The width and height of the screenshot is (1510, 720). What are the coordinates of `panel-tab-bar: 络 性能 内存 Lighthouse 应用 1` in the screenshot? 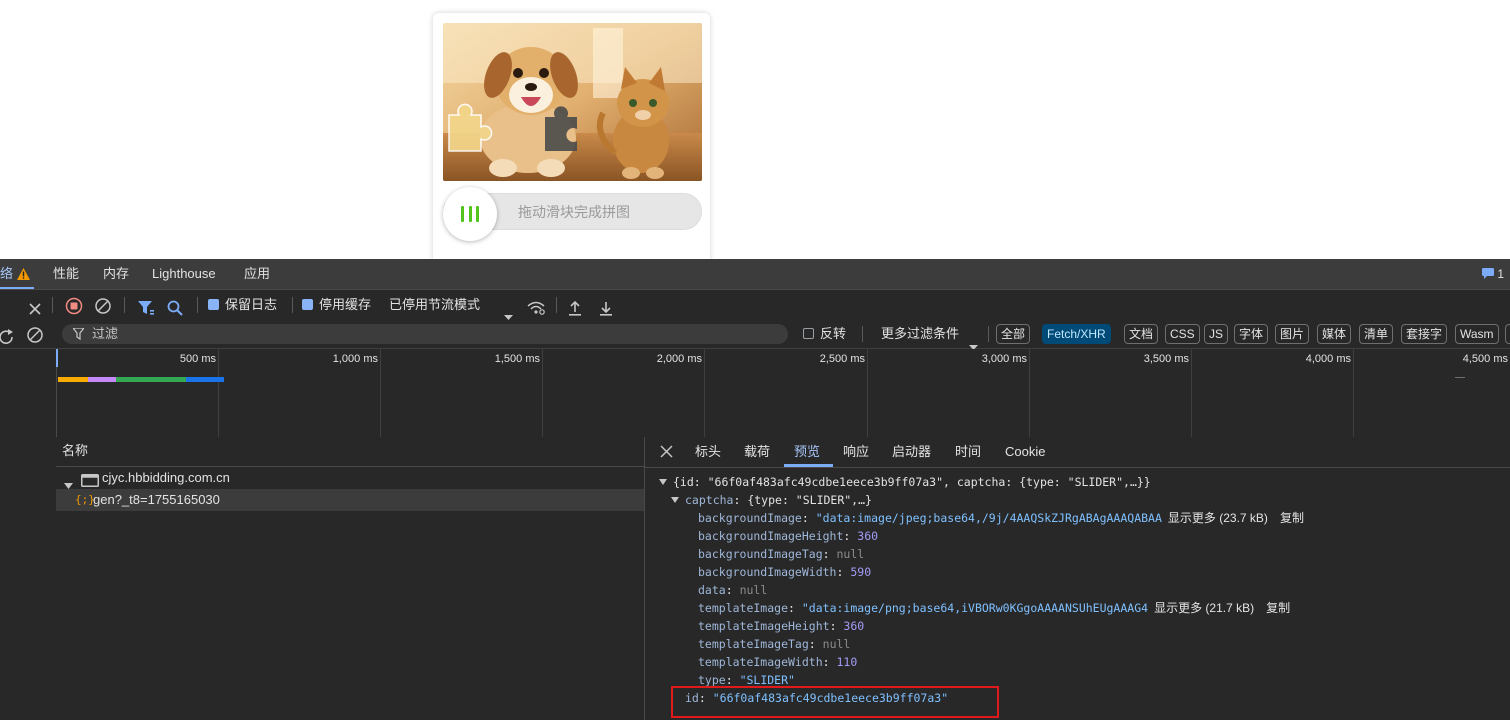 It's located at (755, 274).